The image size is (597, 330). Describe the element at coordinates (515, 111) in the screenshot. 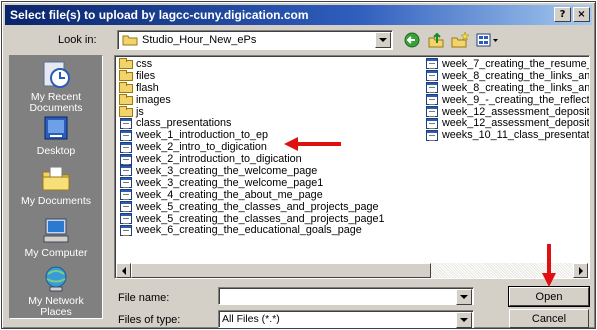

I see `file-name-text: week_12_assessment_depositir` at that location.